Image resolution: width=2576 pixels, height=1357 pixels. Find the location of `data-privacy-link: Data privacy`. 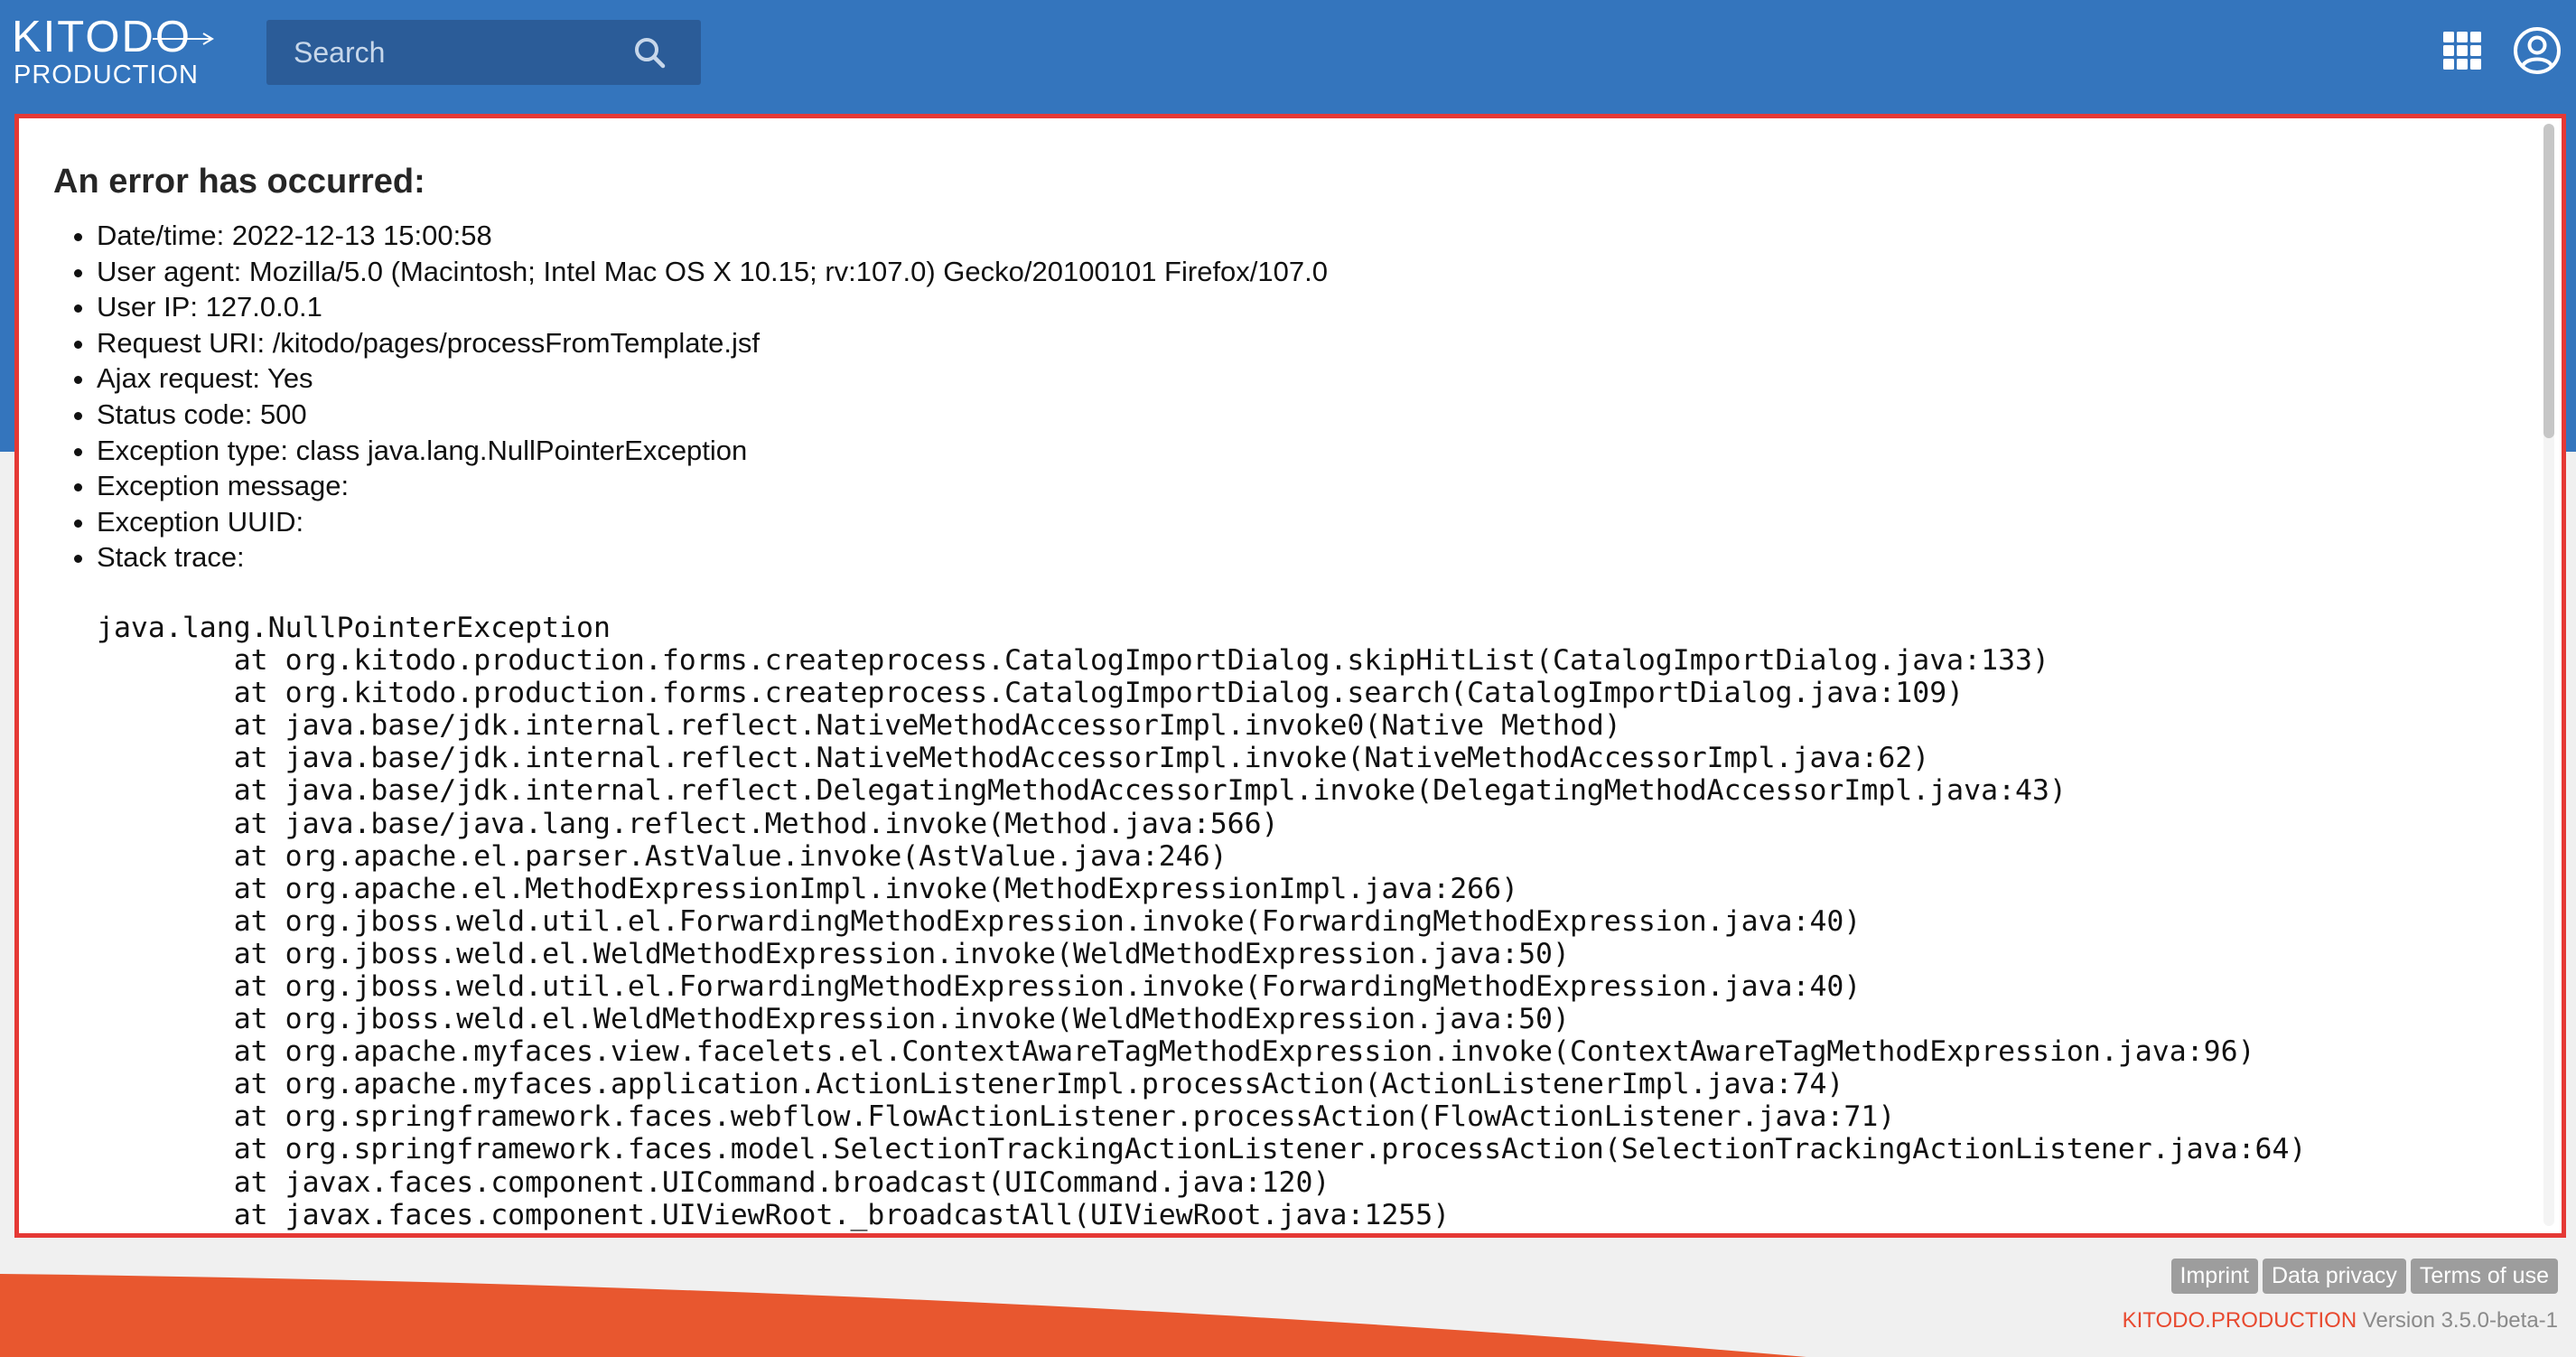

data-privacy-link: Data privacy is located at coordinates (2334, 1276).